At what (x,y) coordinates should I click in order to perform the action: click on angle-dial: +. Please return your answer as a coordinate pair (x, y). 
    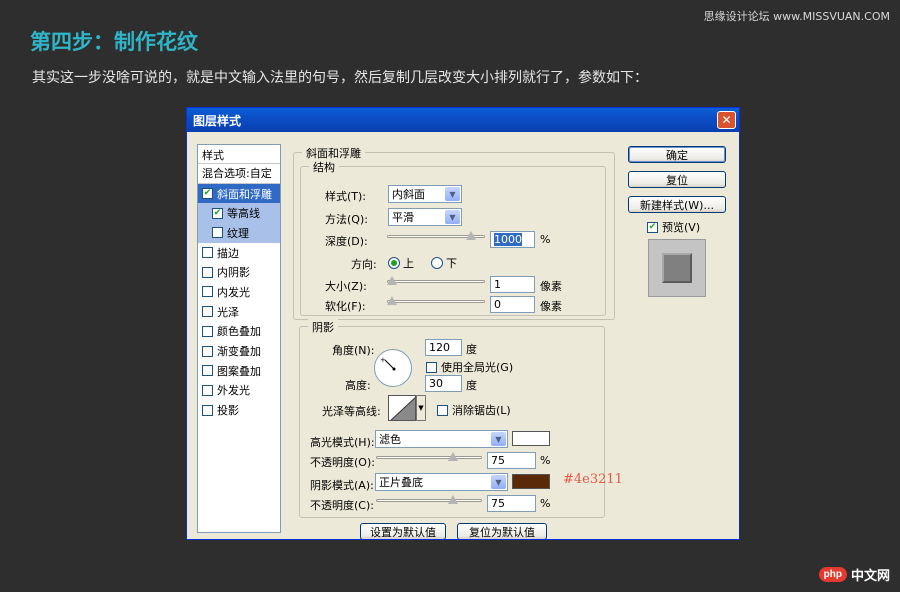
    Looking at the image, I should click on (393, 368).